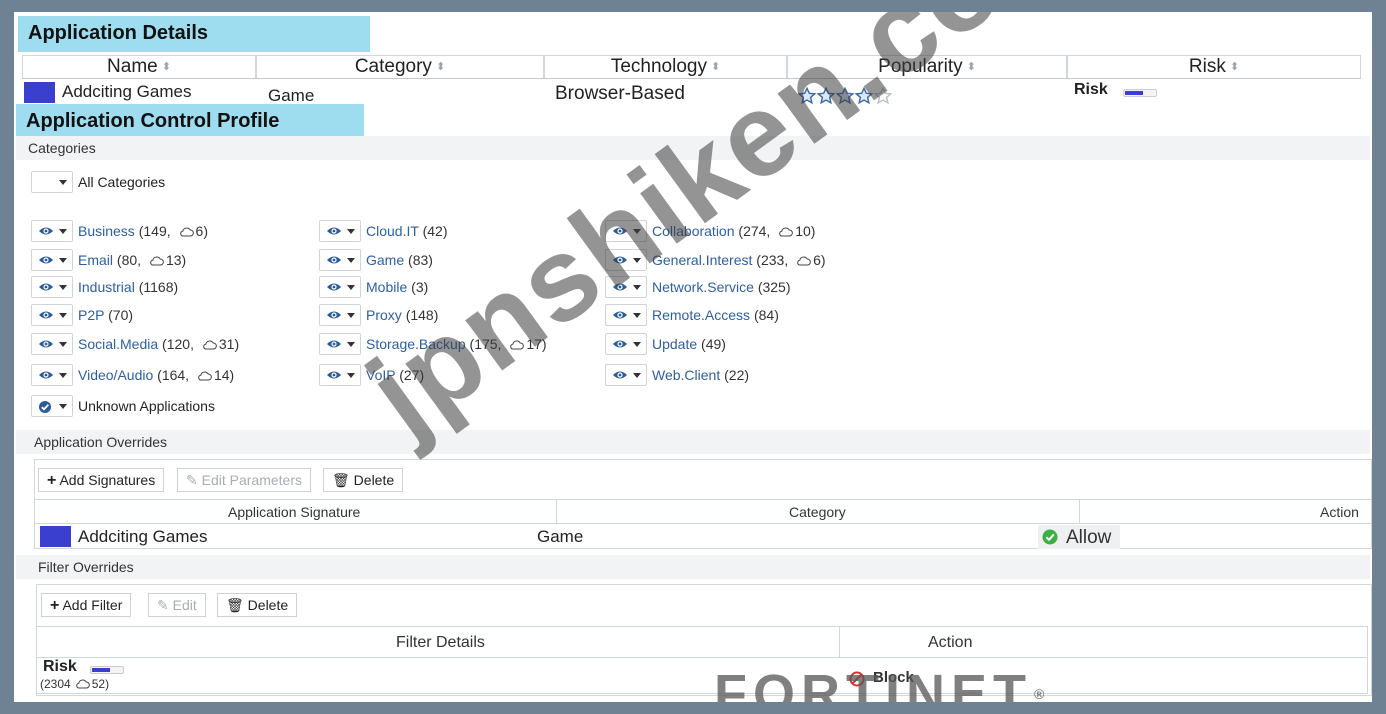 The width and height of the screenshot is (1386, 714). I want to click on add-signatures-button: + Add Signatures, so click(101, 480).